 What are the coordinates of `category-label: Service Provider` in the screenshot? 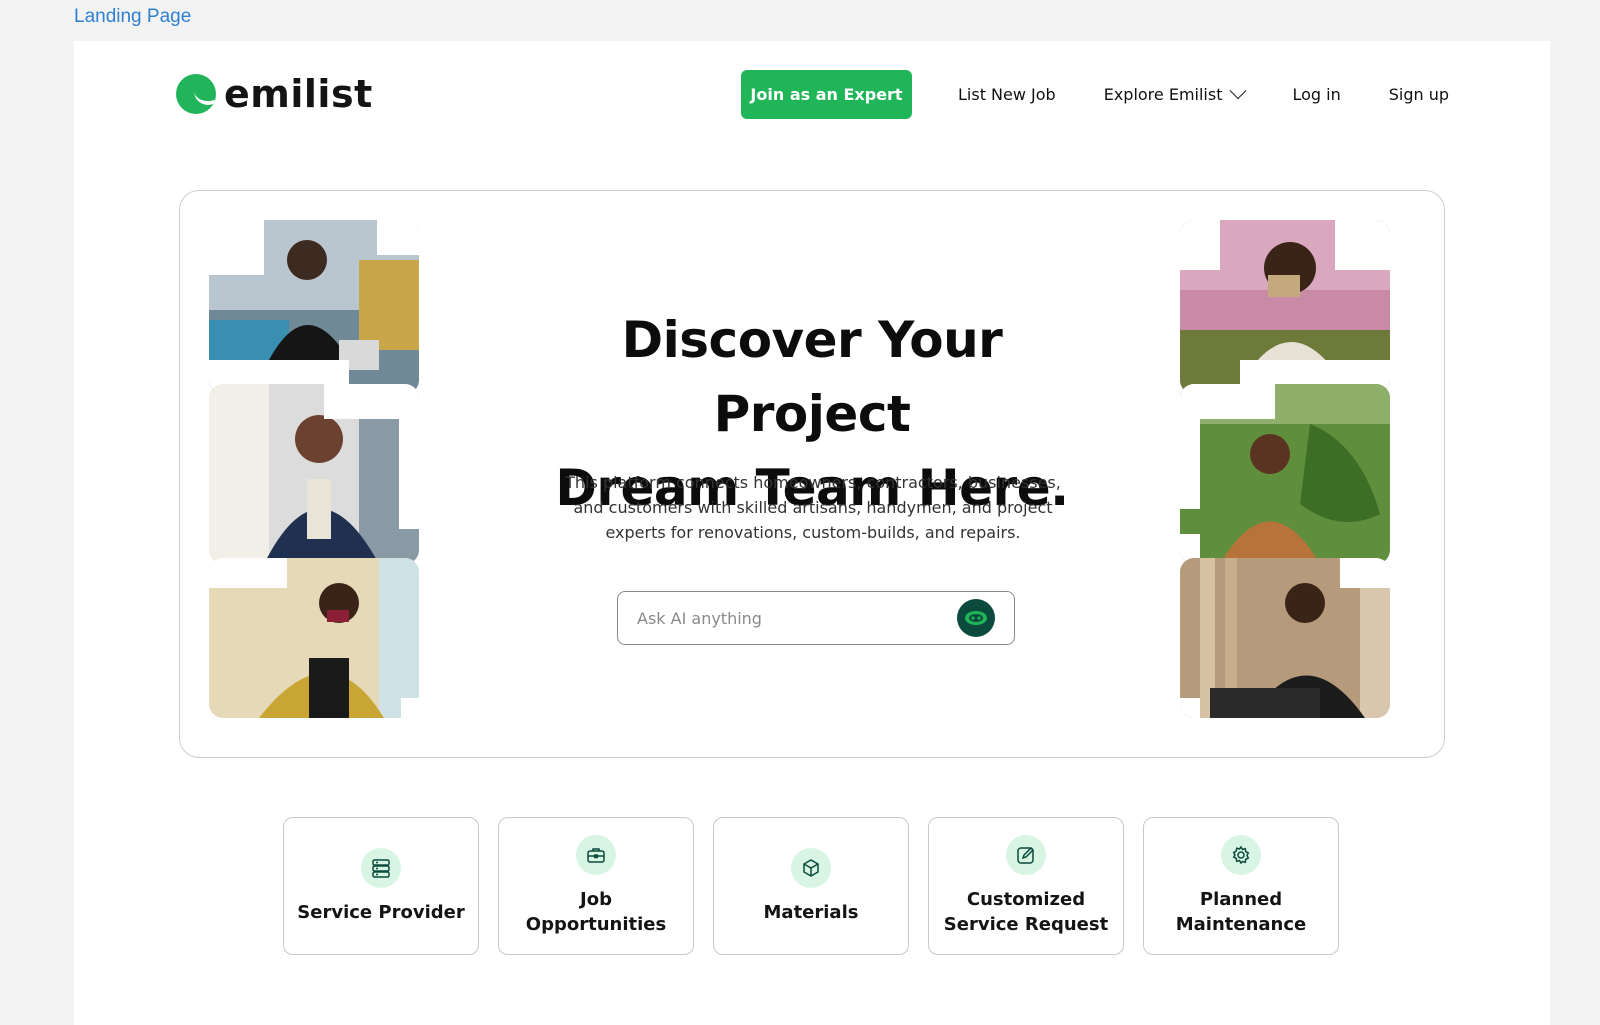 It's located at (381, 912).